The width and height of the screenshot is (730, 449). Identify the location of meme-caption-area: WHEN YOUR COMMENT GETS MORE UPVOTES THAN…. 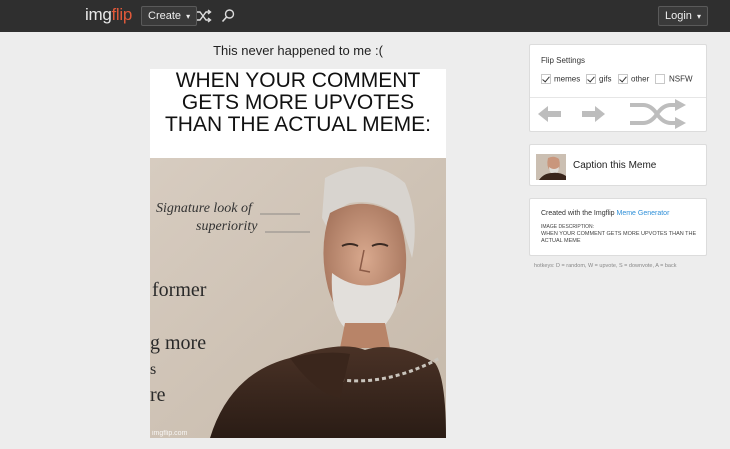
(298, 113).